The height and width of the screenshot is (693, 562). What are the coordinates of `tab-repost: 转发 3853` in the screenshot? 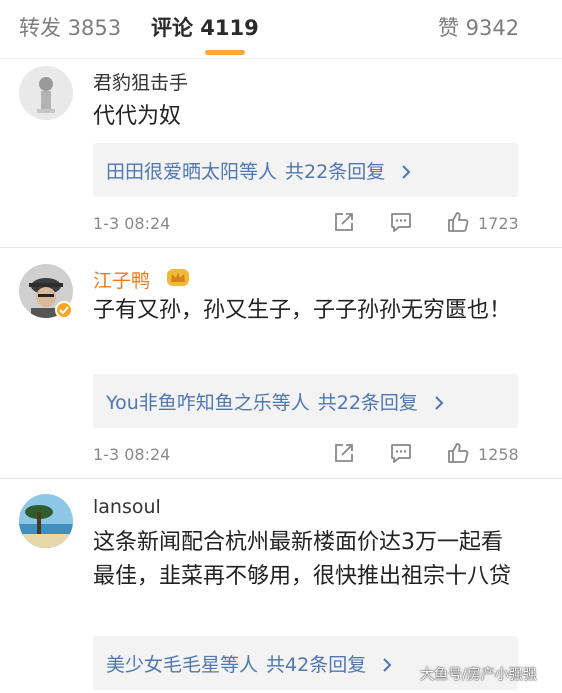 It's located at (70, 27).